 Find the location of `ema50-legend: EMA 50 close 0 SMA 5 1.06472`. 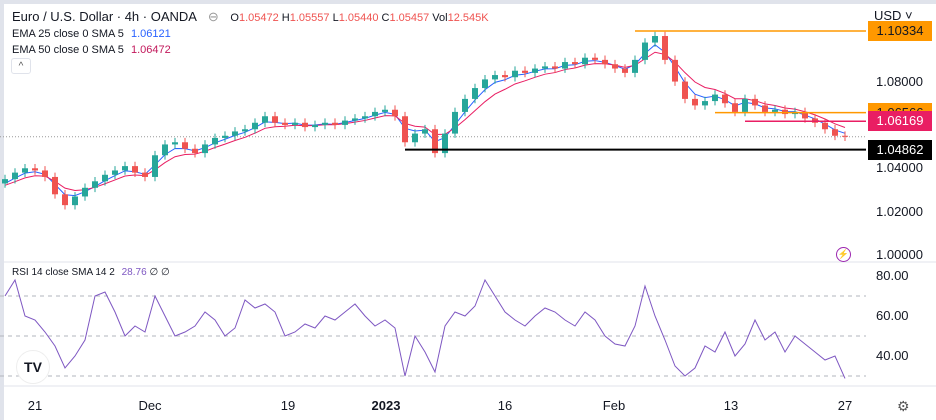

ema50-legend: EMA 50 close 0 SMA 5 1.06472 is located at coordinates (91, 50).